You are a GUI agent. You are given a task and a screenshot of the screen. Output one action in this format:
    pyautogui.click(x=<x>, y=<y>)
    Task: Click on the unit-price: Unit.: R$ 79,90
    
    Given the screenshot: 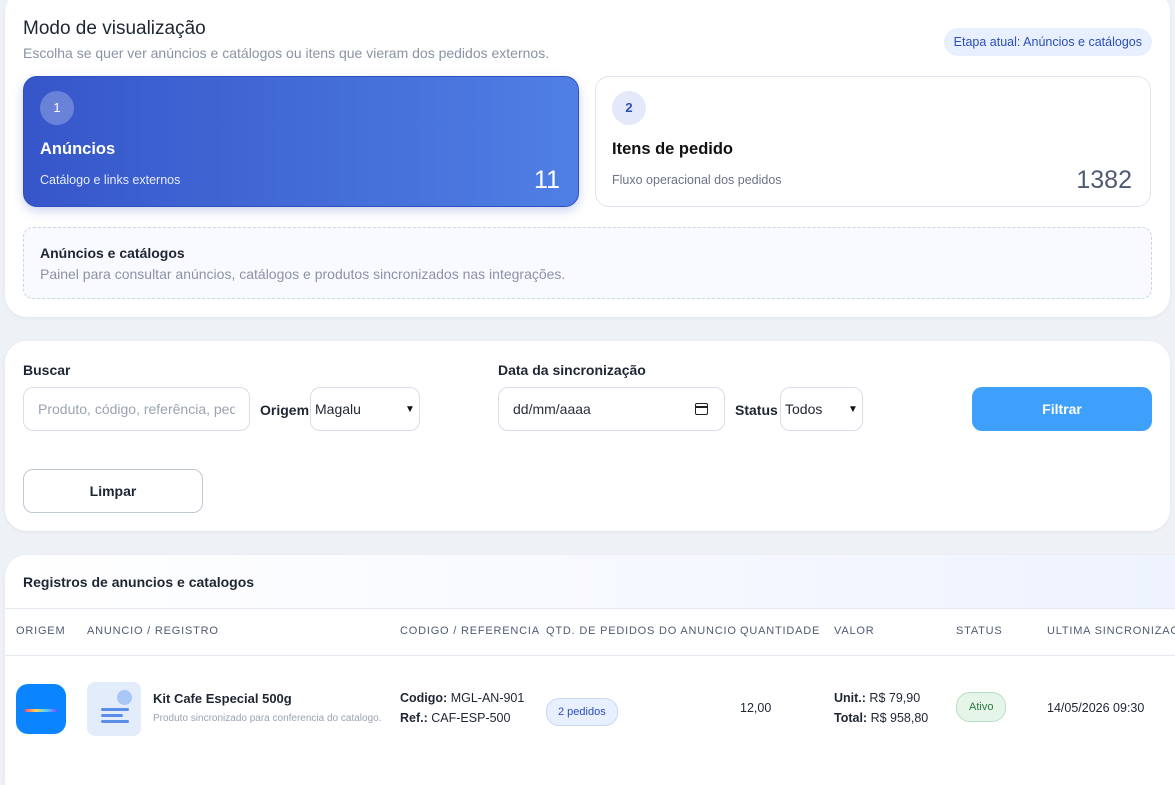 What is the action you would take?
    pyautogui.click(x=877, y=698)
    